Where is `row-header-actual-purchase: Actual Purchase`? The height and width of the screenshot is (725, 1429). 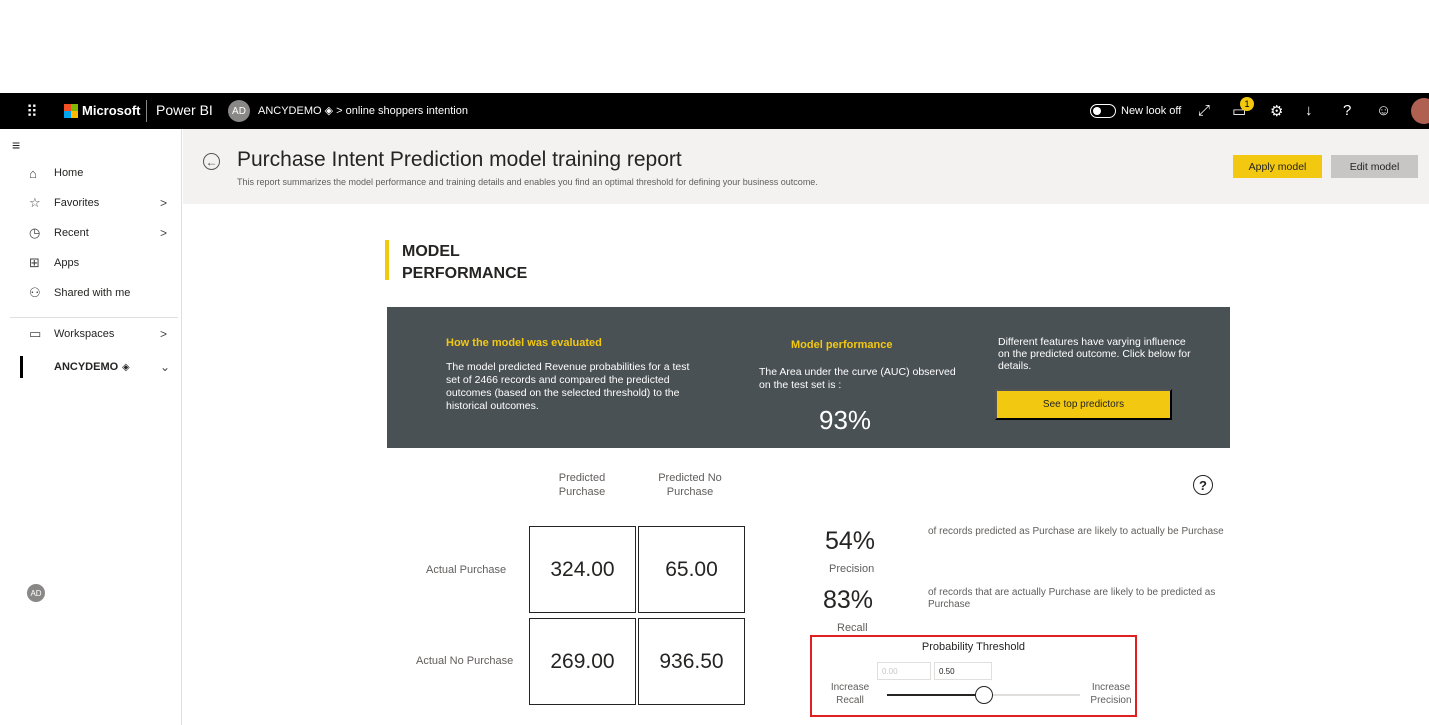 row-header-actual-purchase: Actual Purchase is located at coordinates (466, 570).